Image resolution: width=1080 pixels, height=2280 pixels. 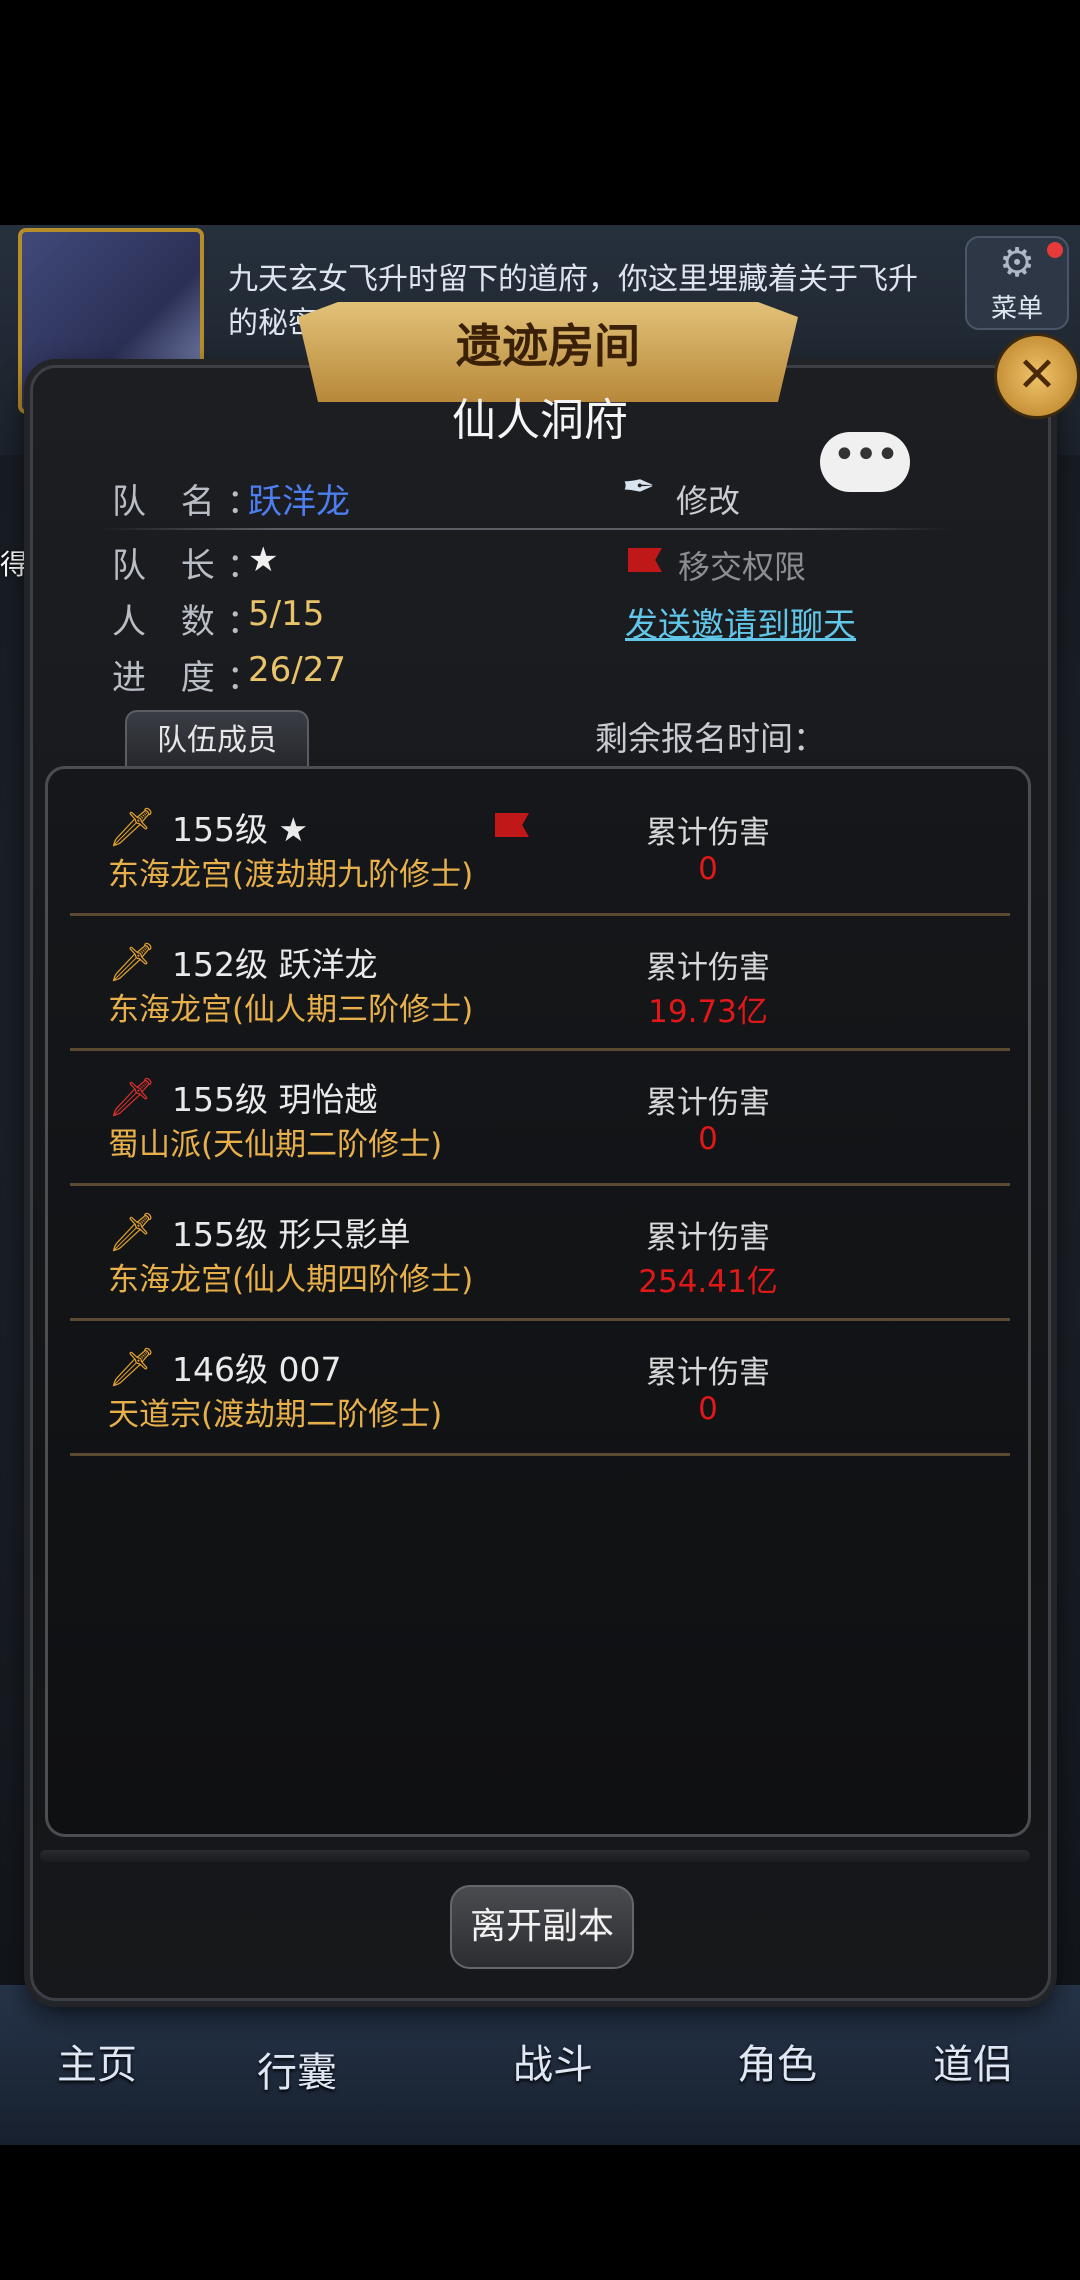 I want to click on member-sect: 天道宗(渡劫期二阶修士), so click(x=275, y=1415).